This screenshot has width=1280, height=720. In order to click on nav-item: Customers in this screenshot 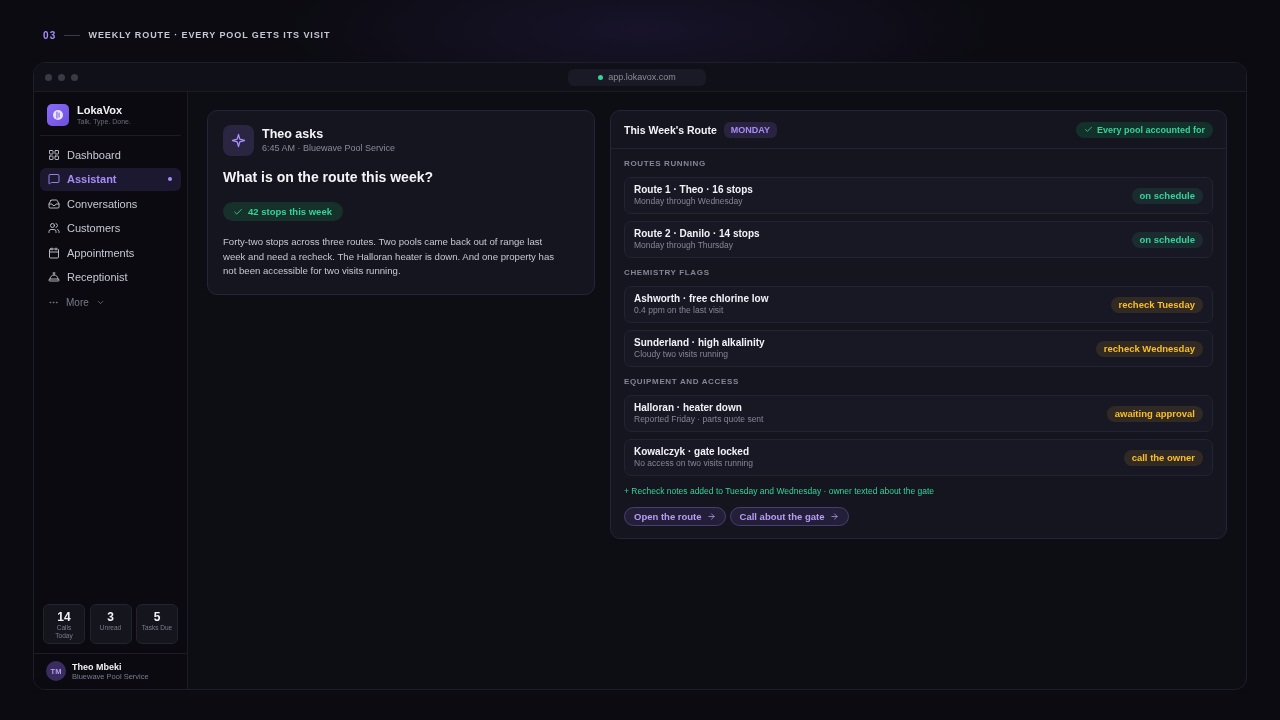, I will do `click(110, 228)`.